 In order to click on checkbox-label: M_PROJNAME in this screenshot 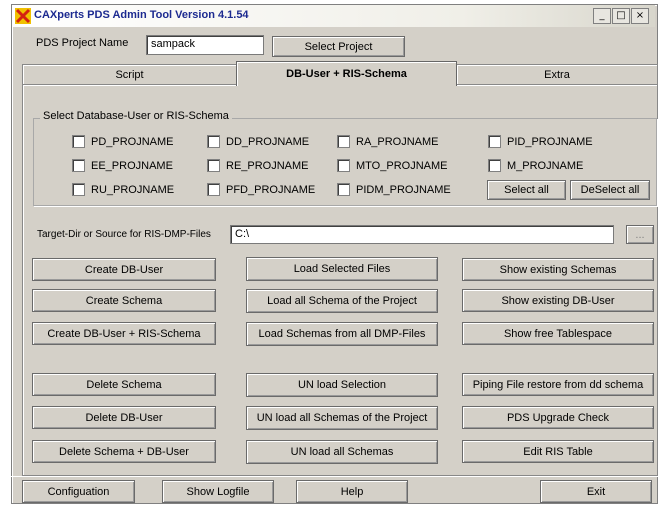, I will do `click(545, 165)`.